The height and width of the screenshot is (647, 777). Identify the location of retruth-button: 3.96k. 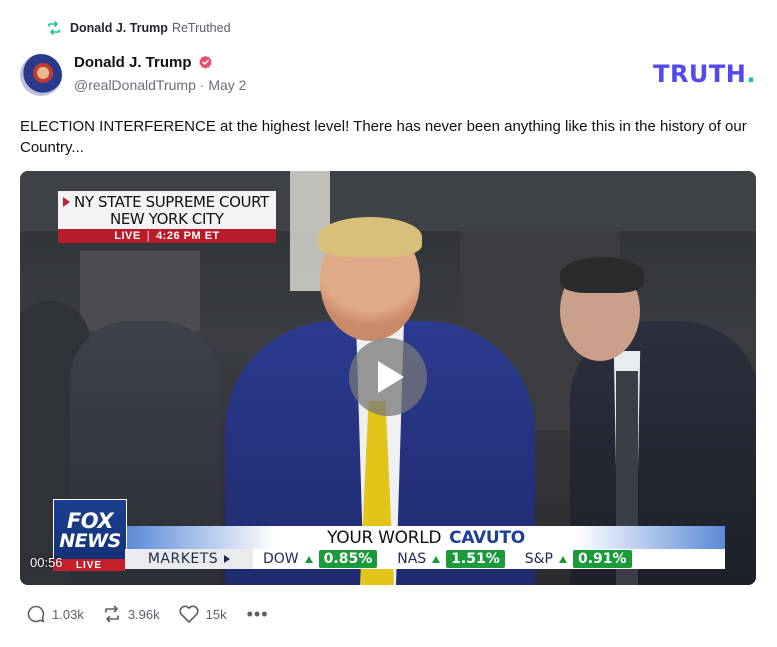
(131, 614).